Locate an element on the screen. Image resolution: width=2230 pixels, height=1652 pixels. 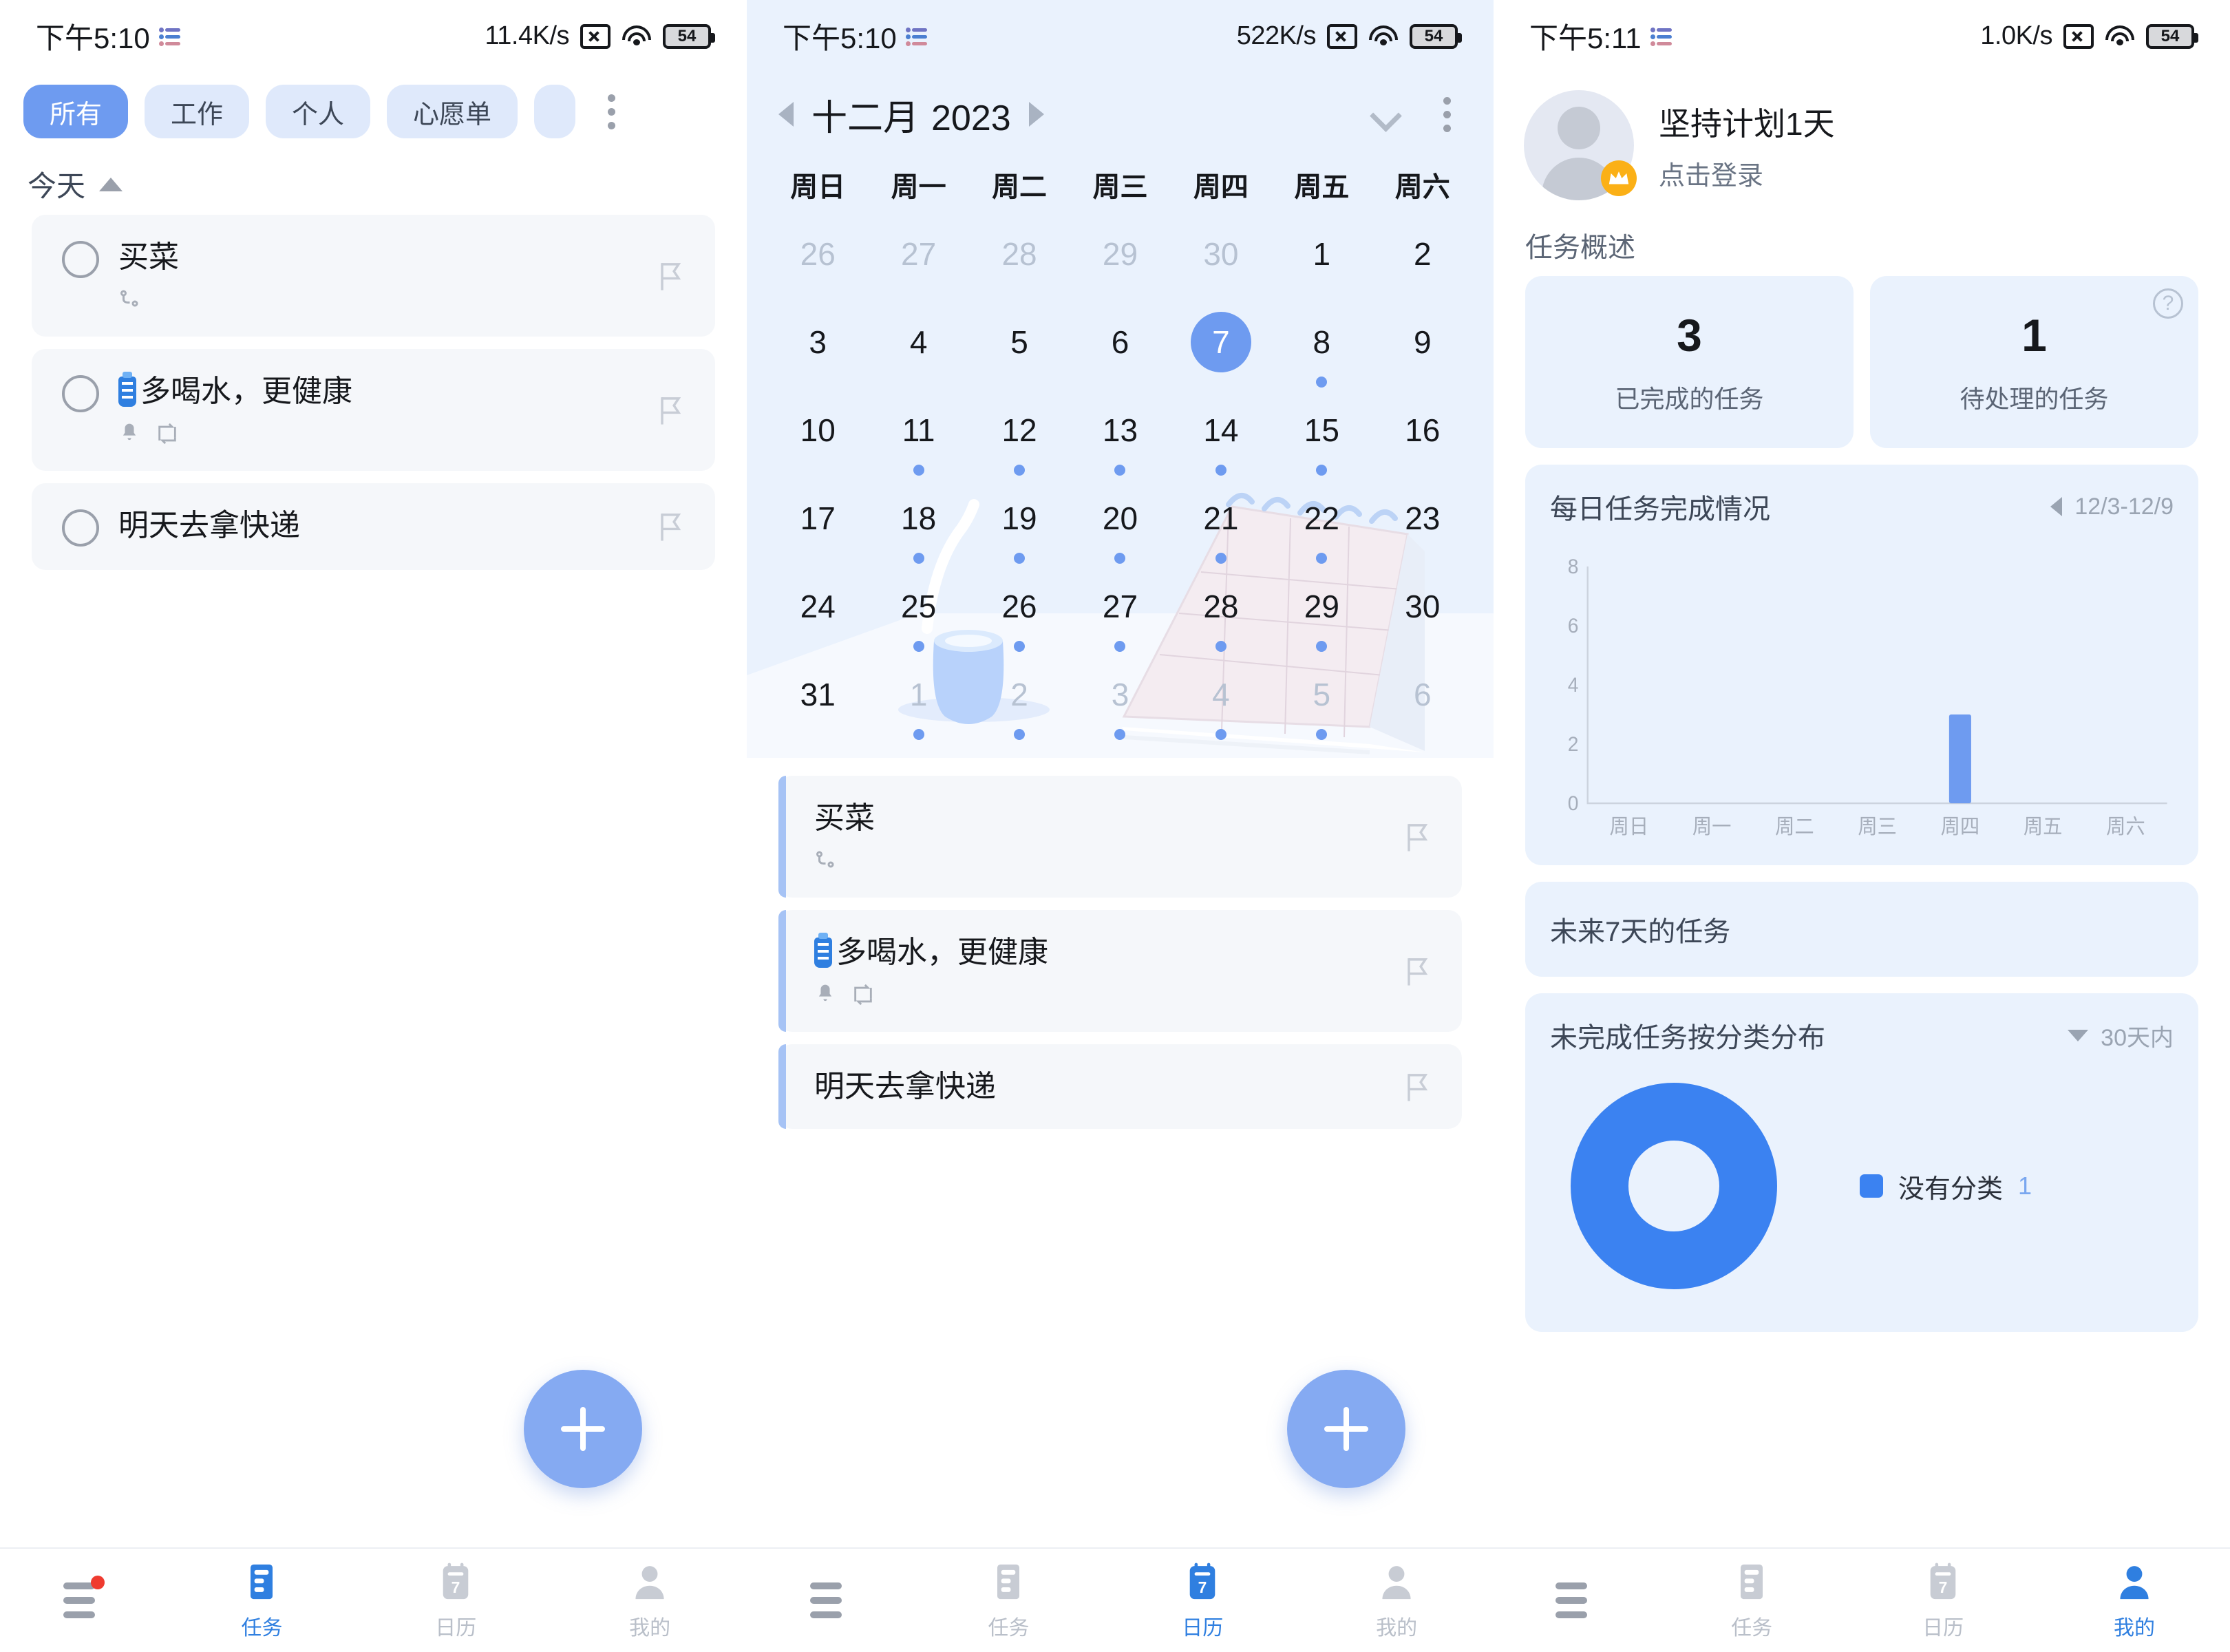
avatar is located at coordinates (1580, 145).